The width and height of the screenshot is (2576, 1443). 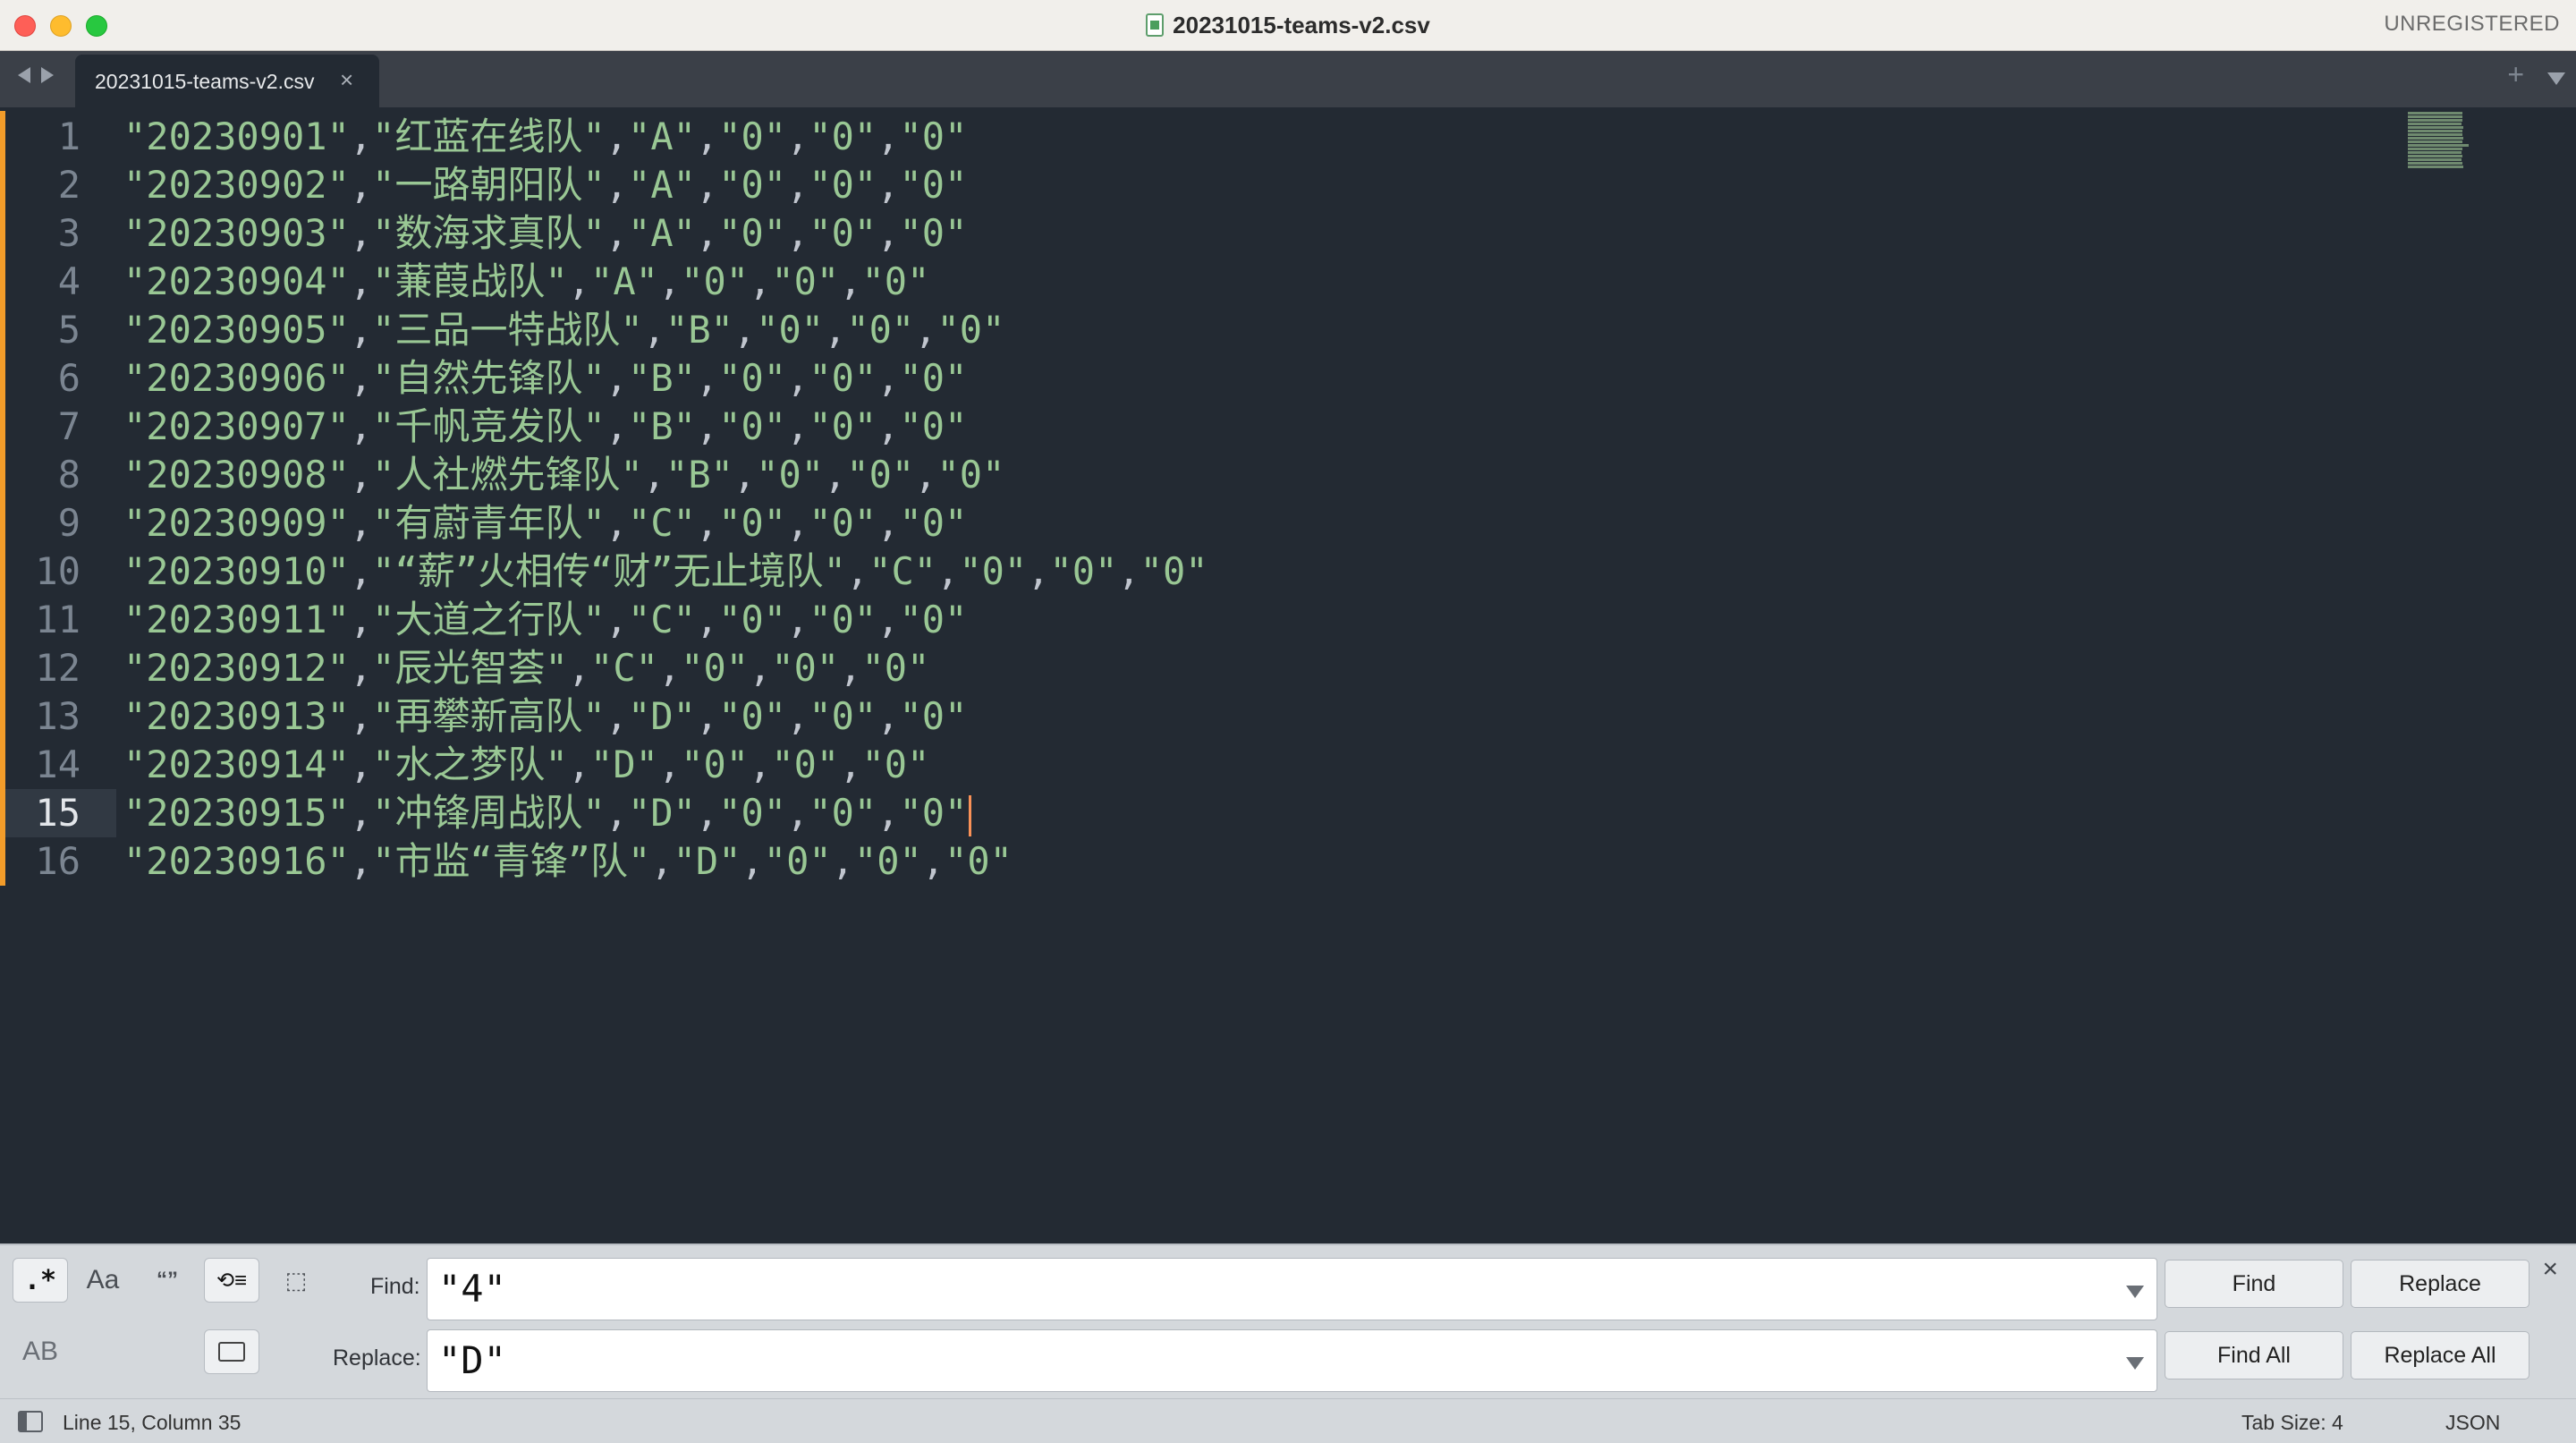 I want to click on code-text: "20230909","有蔚青年队","C","0","0","0", so click(x=545, y=523).